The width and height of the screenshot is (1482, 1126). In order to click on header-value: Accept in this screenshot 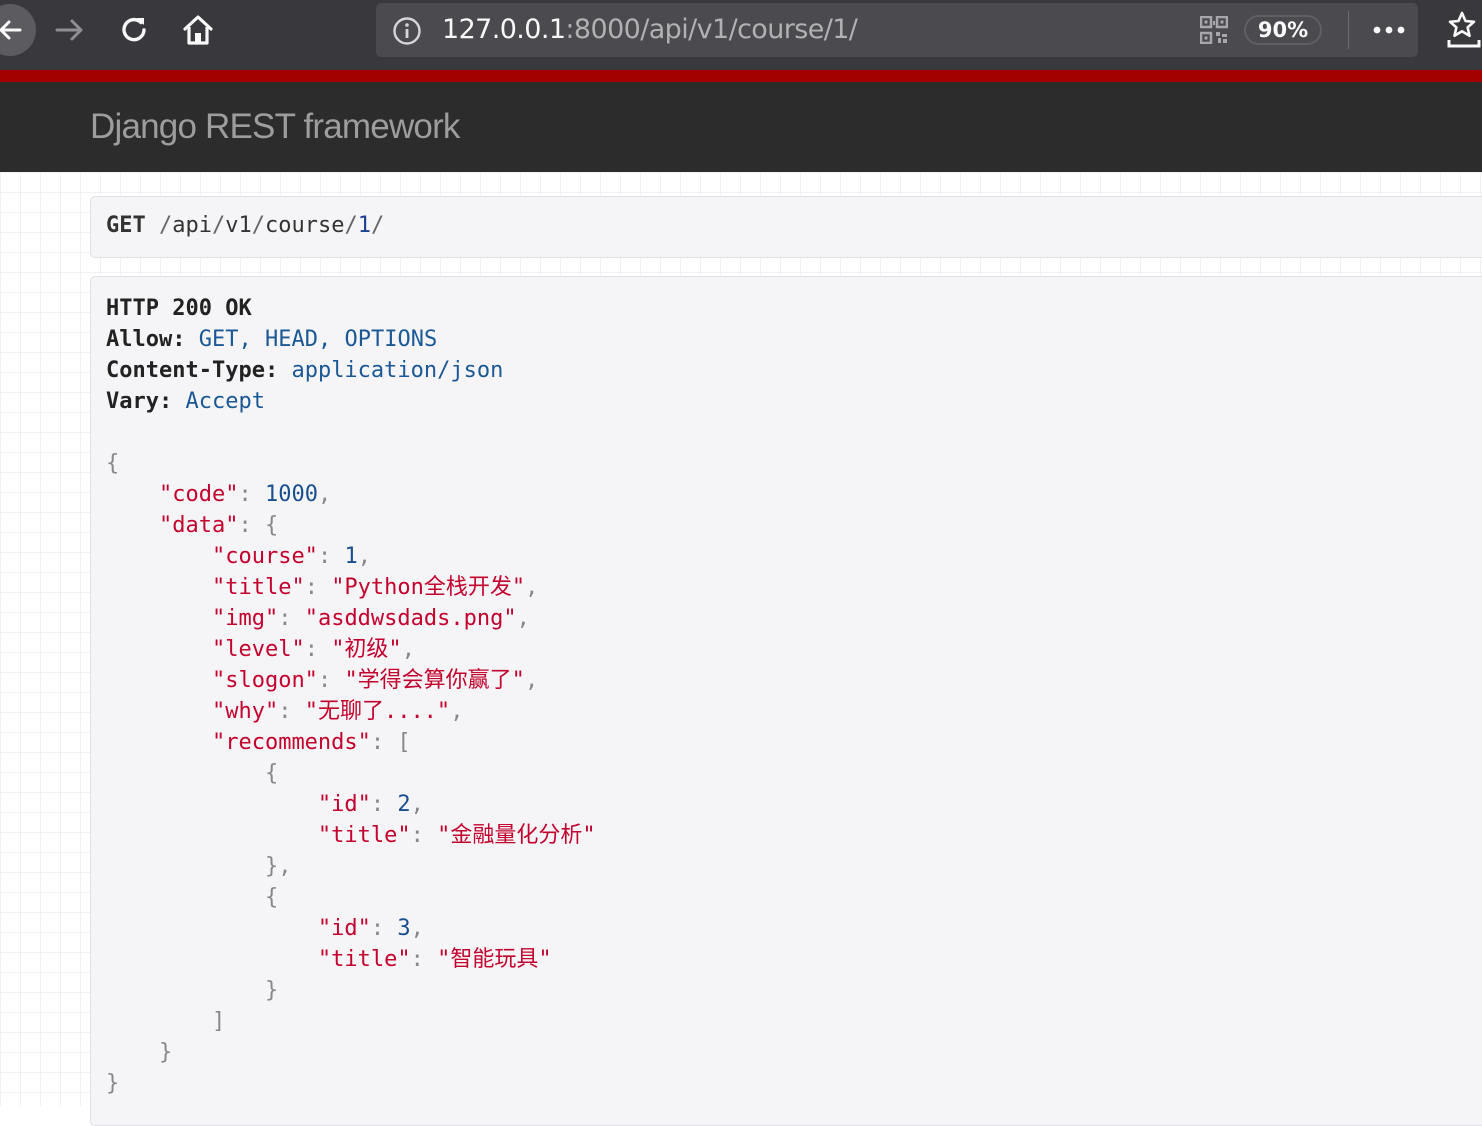, I will do `click(225, 401)`.